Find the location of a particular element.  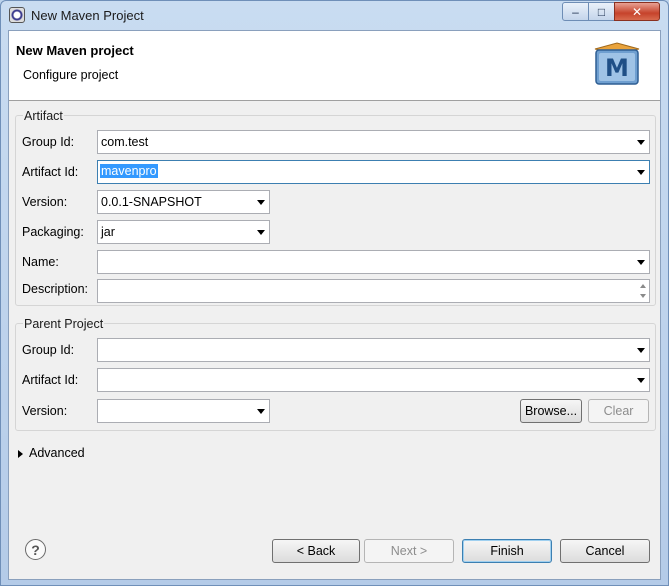

maximize-button: □ is located at coordinates (601, 11).